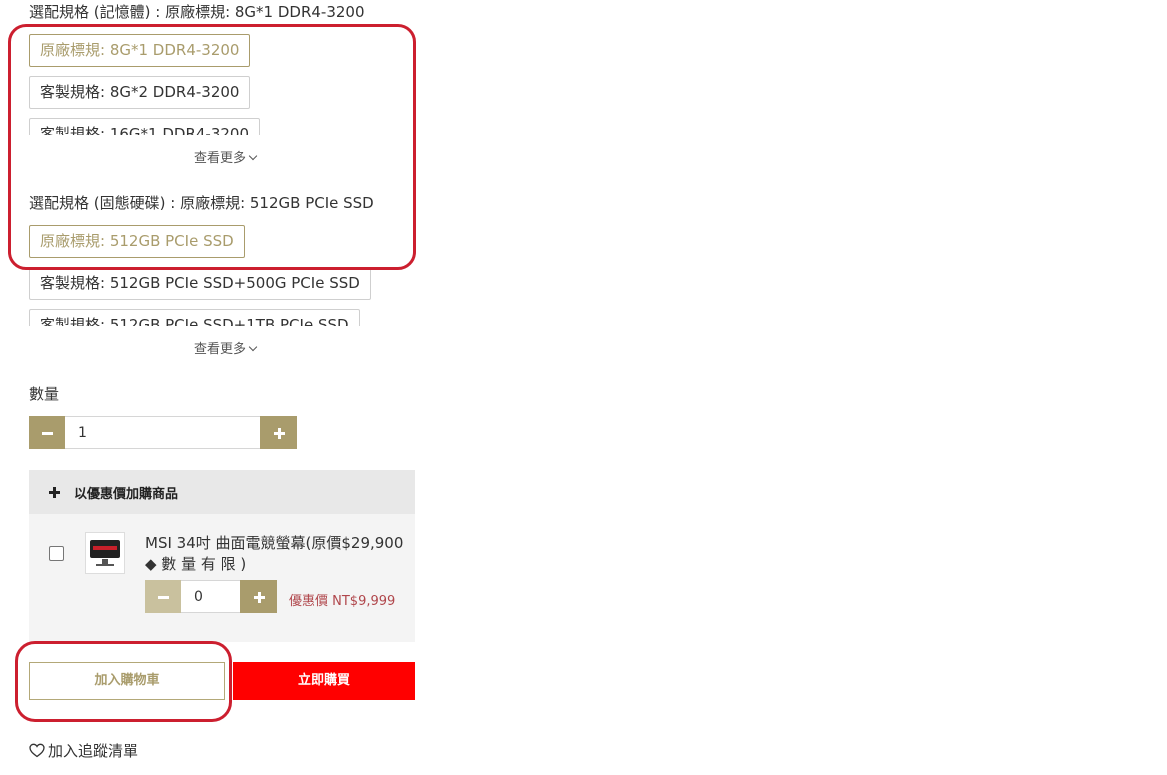  What do you see at coordinates (200, 283) in the screenshot?
I see `ssd-option-500g: 客製規格: 512GB PCIe SSD+500G PCIe SSD` at bounding box center [200, 283].